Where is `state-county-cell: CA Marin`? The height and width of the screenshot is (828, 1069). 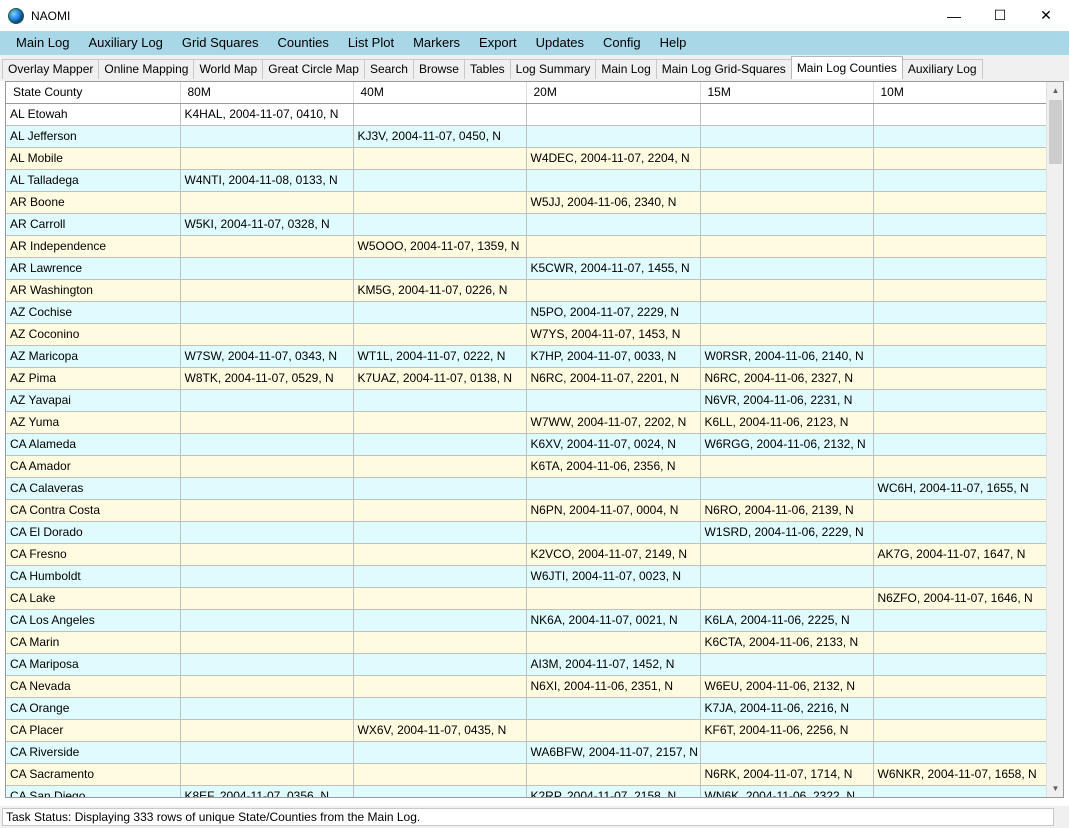 state-county-cell: CA Marin is located at coordinates (93, 642).